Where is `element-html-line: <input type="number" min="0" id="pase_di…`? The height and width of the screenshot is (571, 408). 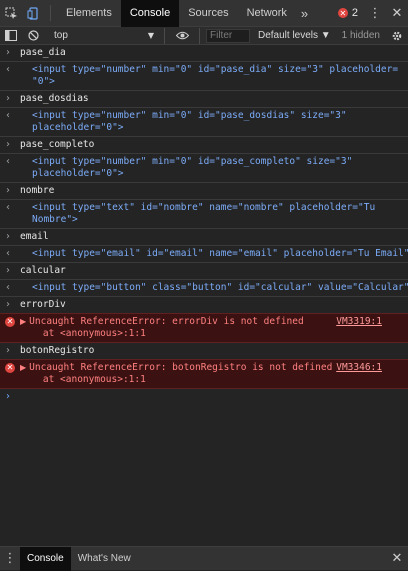
element-html-line: <input type="number" min="0" id="pase_di… is located at coordinates (215, 69).